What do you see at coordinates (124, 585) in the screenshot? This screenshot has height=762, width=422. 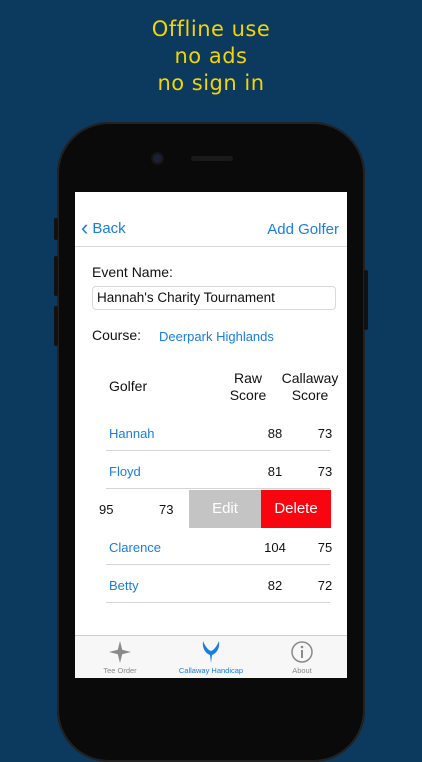 I see `golfer-name: Betty` at bounding box center [124, 585].